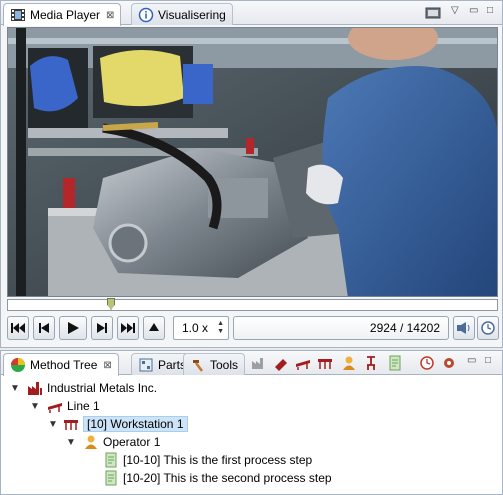  What do you see at coordinates (192, 14) in the screenshot?
I see `tab-visualisering-label: Visualisering` at bounding box center [192, 14].